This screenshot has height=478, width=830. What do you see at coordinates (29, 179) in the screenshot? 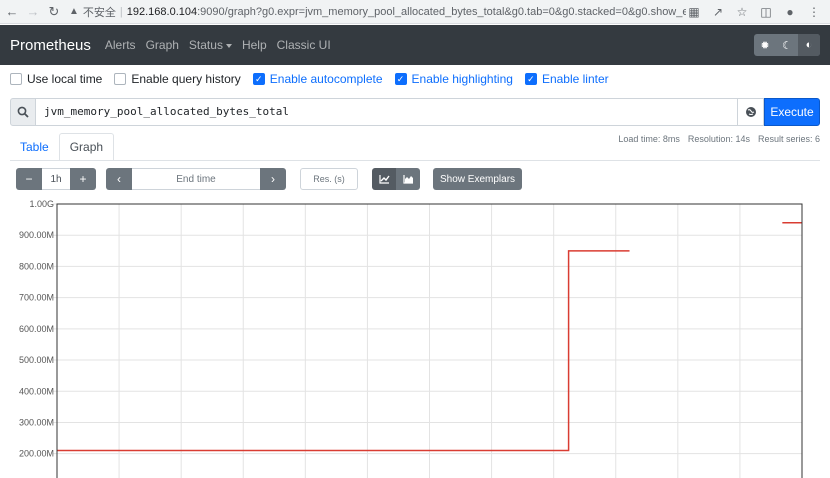
I see `decrease-range-button: −` at bounding box center [29, 179].